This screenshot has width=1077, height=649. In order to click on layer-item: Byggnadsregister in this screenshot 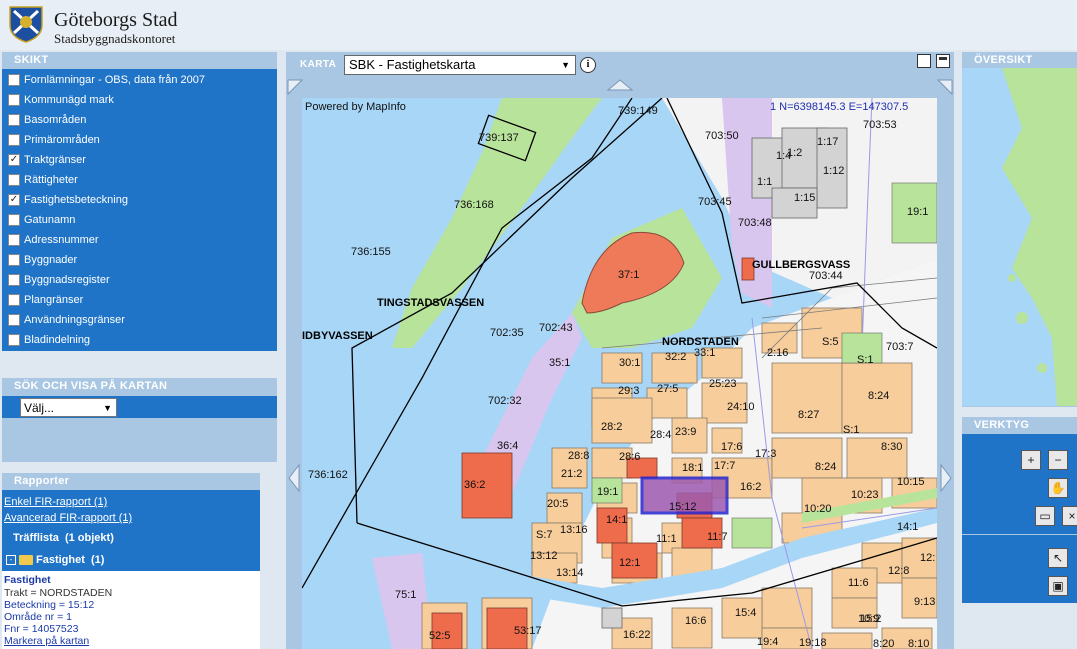, I will do `click(59, 280)`.